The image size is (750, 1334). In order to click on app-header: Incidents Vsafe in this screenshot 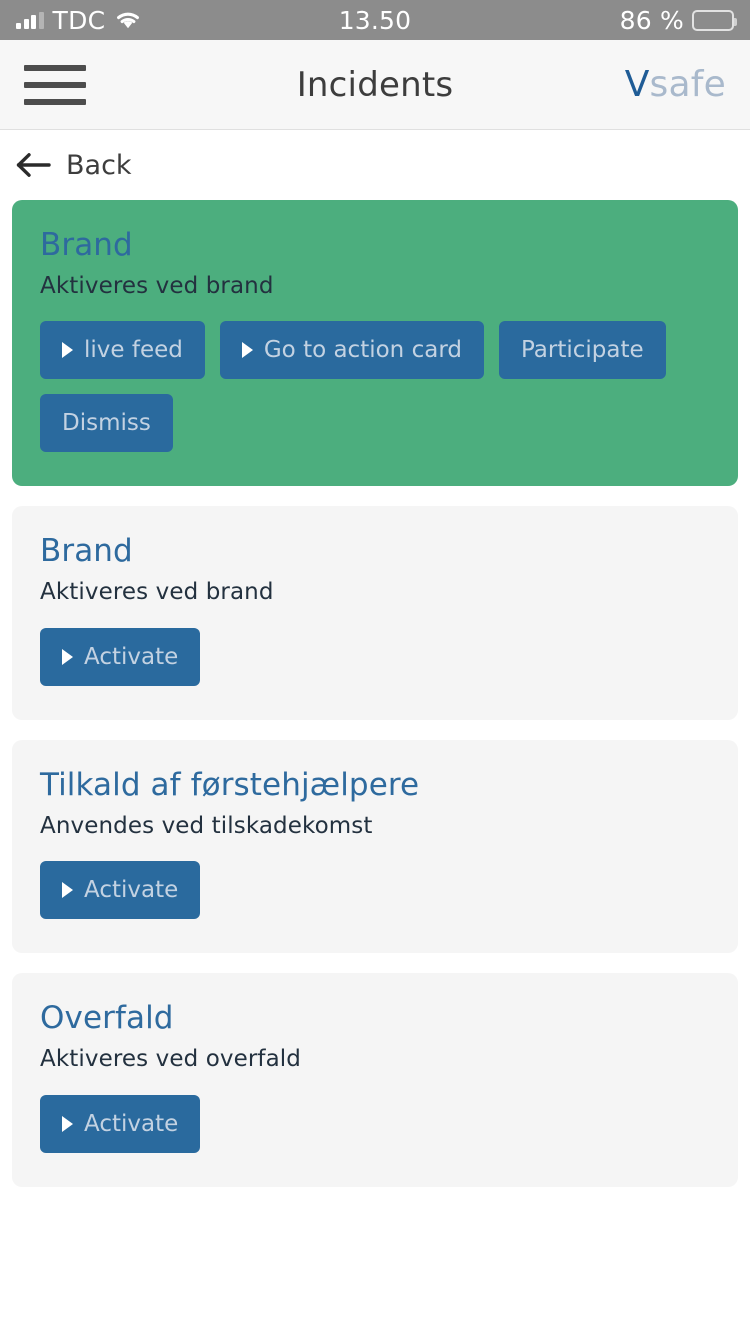, I will do `click(375, 85)`.